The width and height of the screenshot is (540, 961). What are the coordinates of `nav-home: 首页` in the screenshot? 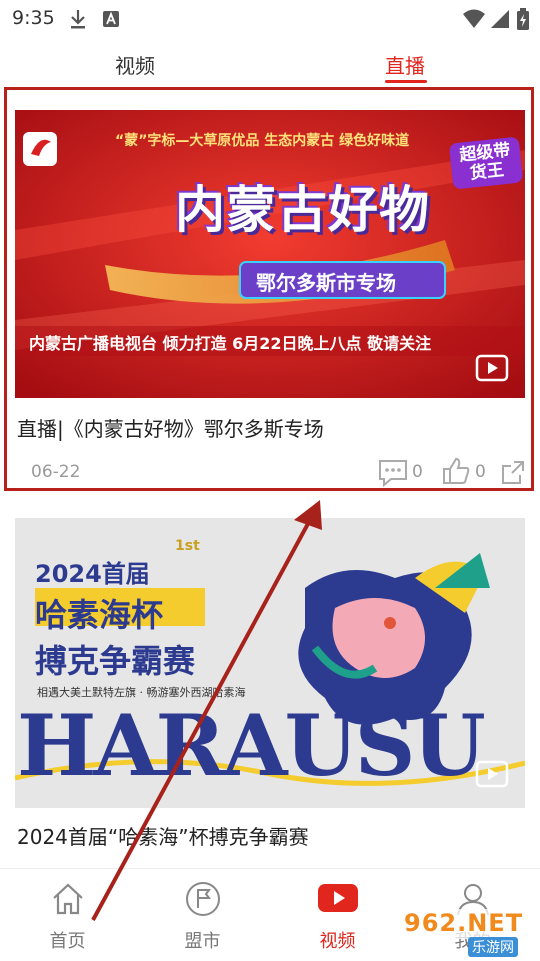 It's located at (67, 915).